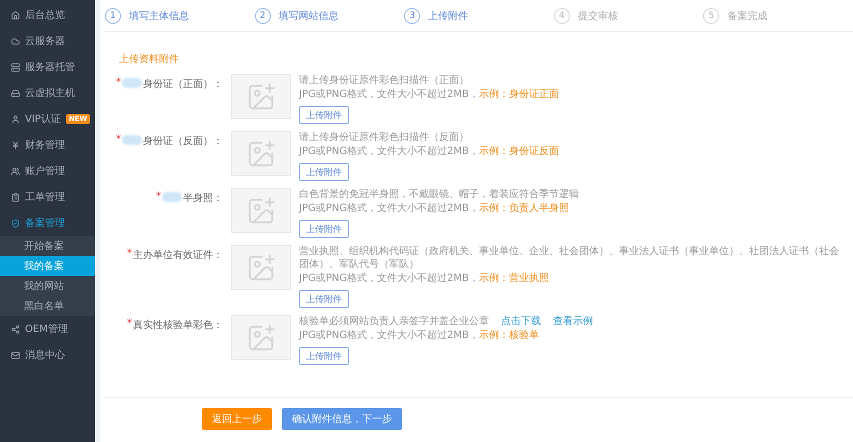 The image size is (853, 442). I want to click on step-label: 填写网站信息, so click(308, 16).